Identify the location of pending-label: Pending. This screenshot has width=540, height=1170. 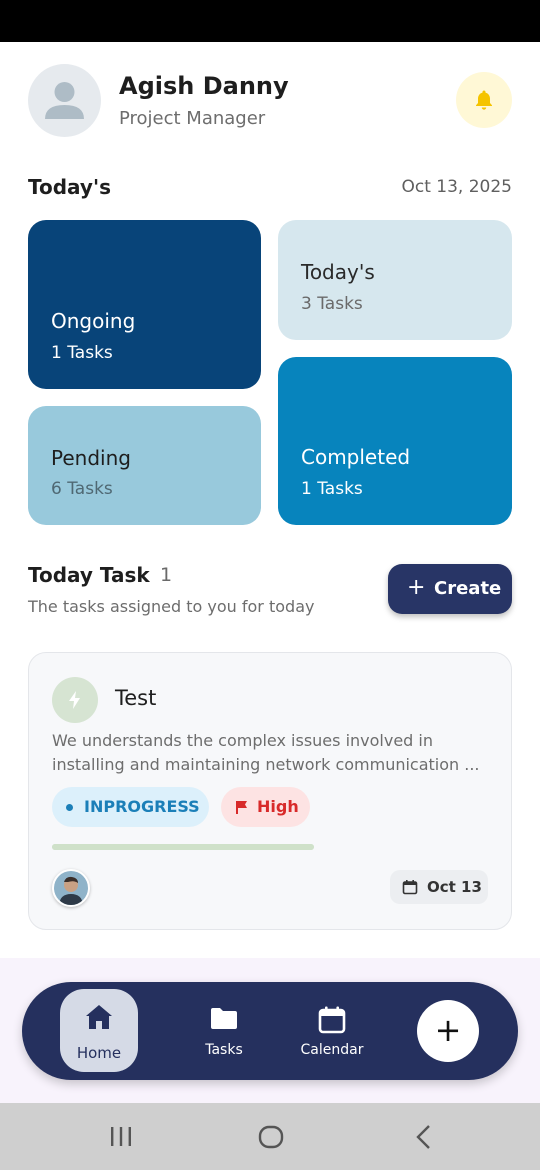
(91, 458).